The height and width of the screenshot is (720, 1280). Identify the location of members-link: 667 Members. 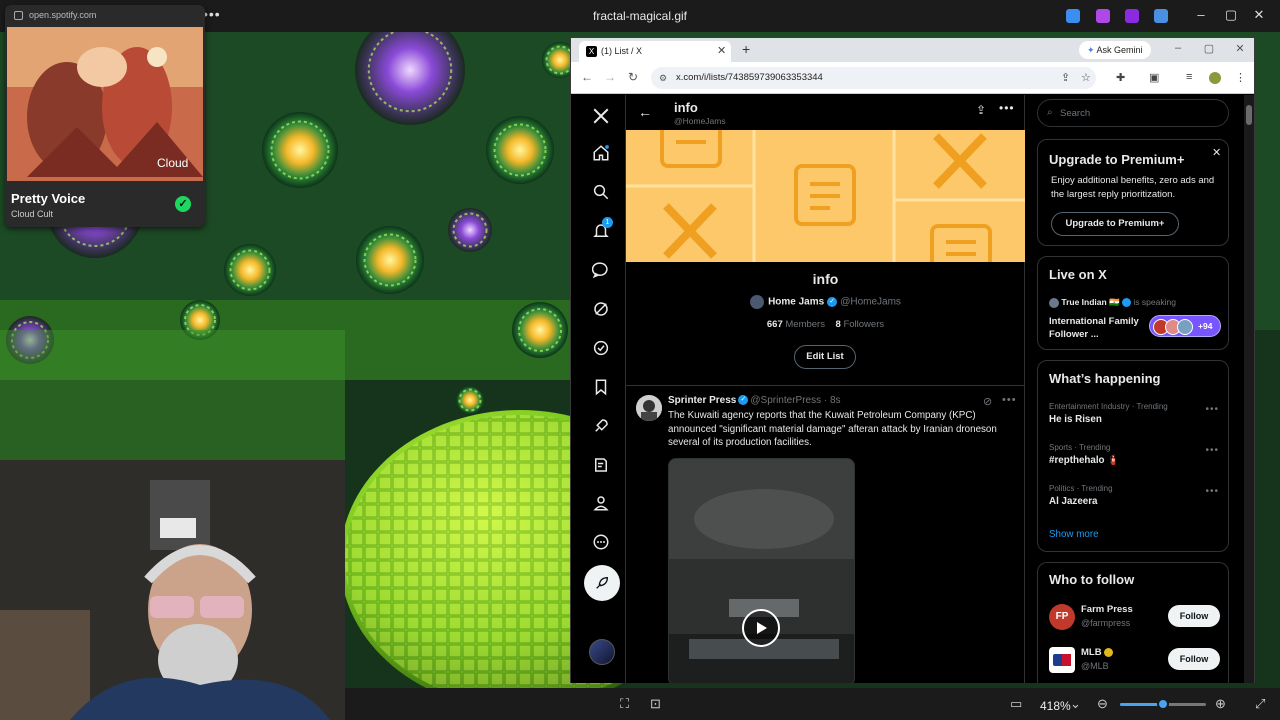
(796, 324).